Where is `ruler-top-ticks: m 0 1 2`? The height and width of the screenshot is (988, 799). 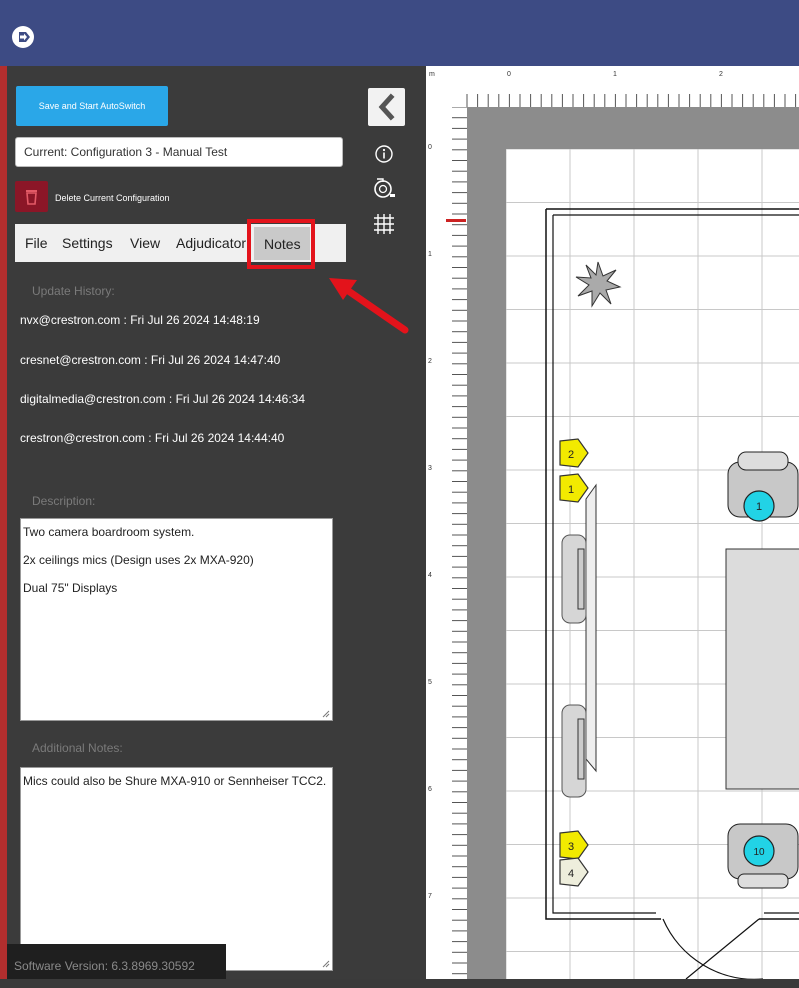 ruler-top-ticks: m 0 1 2 is located at coordinates (613, 89).